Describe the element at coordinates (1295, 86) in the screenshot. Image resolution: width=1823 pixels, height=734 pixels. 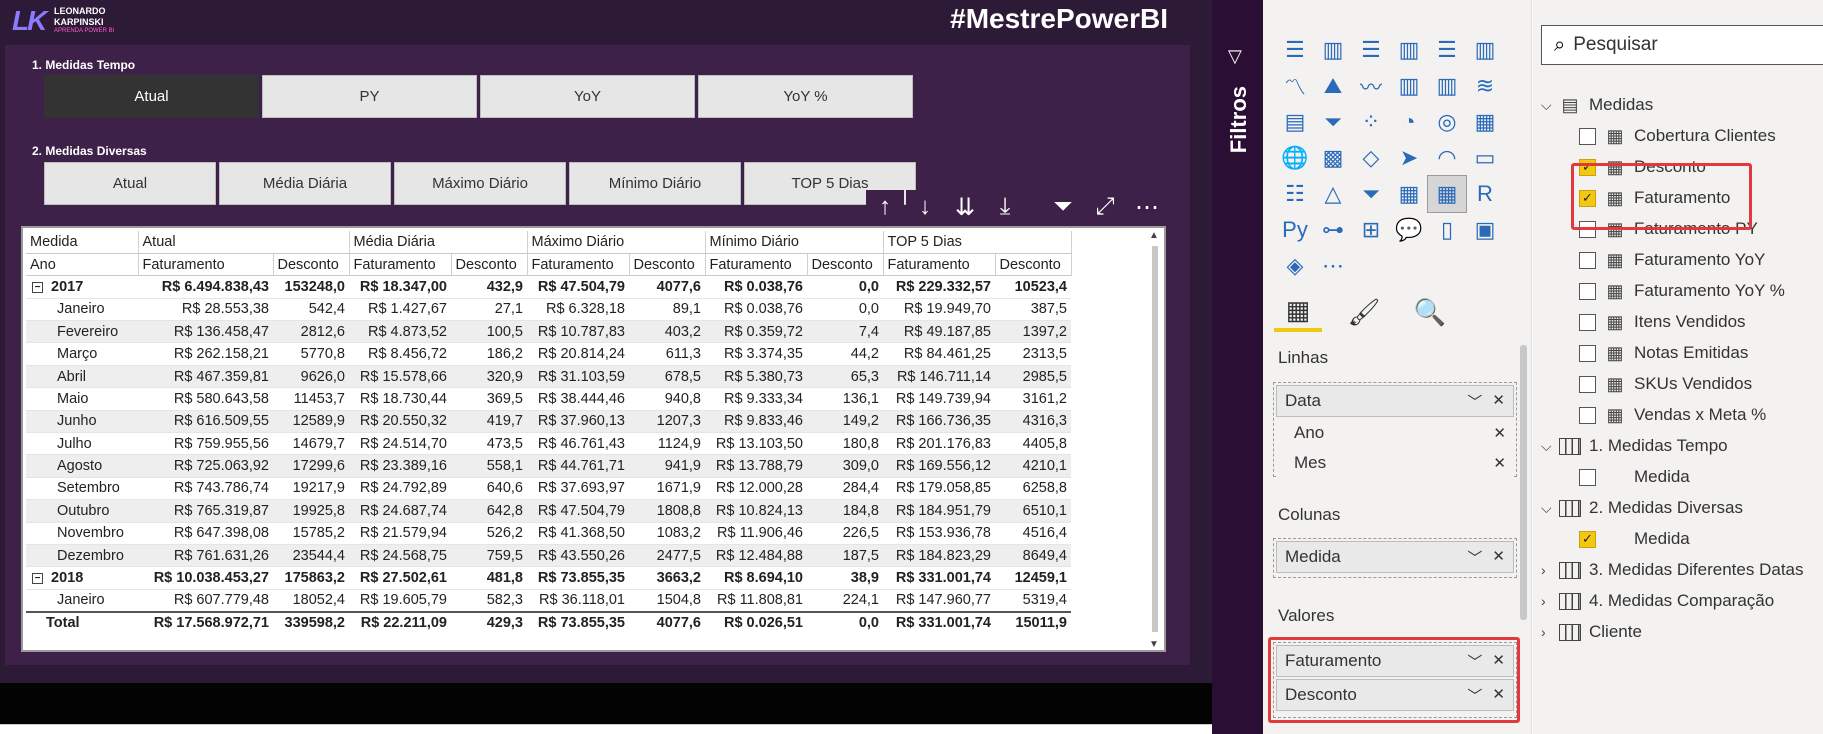
I see `line-chart-icon: 〽` at that location.